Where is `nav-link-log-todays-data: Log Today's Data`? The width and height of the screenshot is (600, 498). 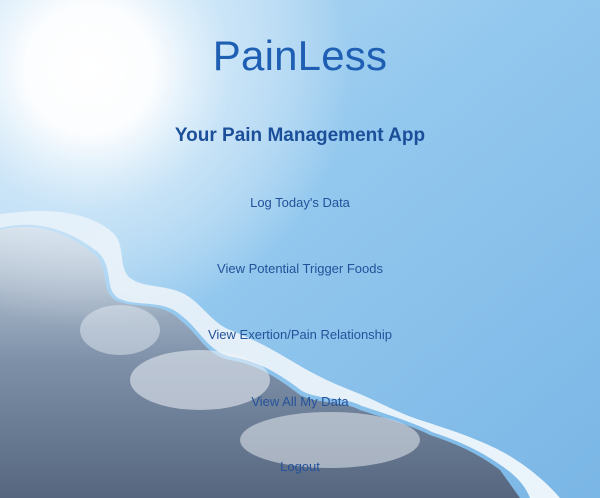
nav-link-log-todays-data: Log Today's Data is located at coordinates (300, 202).